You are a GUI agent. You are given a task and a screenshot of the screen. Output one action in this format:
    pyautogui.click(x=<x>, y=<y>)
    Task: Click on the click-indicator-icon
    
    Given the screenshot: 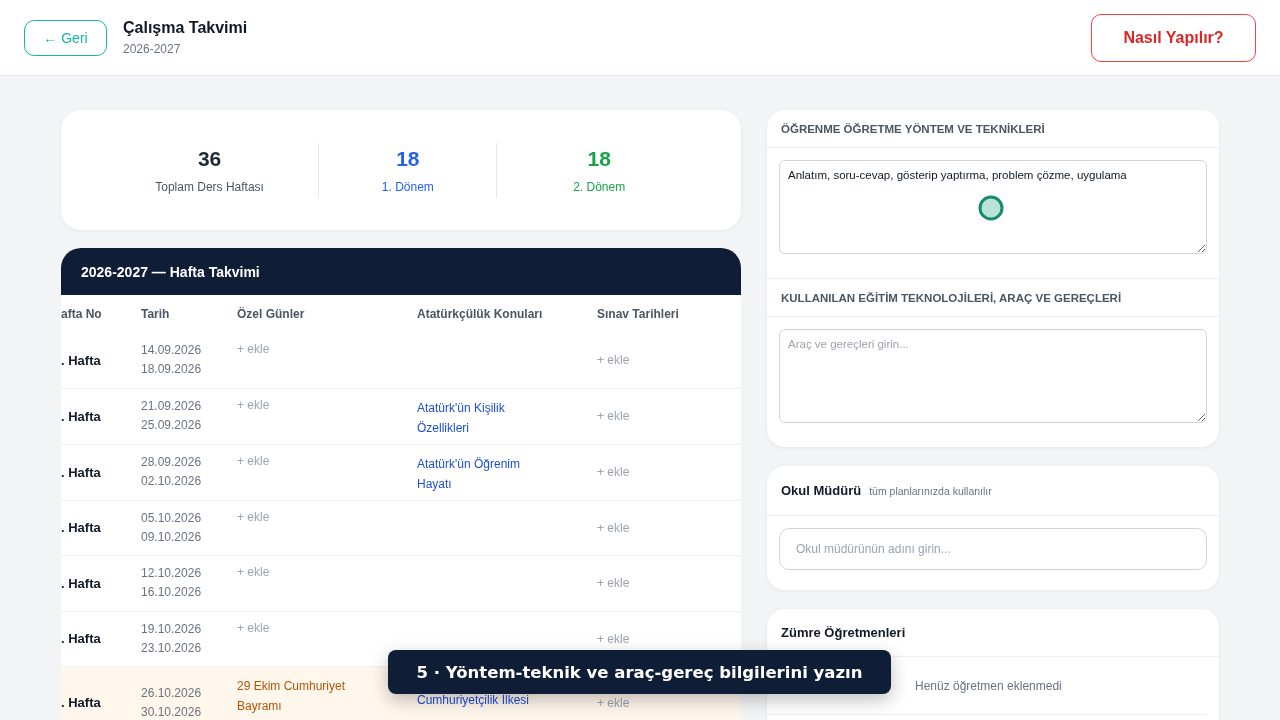 What is the action you would take?
    pyautogui.click(x=991, y=208)
    